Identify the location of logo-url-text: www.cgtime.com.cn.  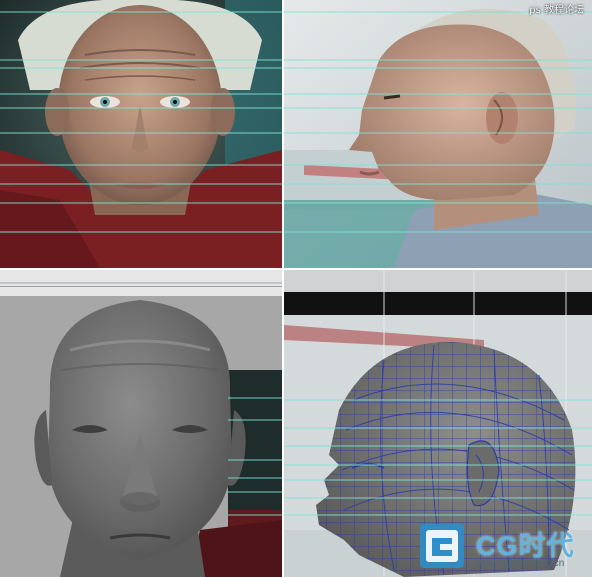
(520, 563).